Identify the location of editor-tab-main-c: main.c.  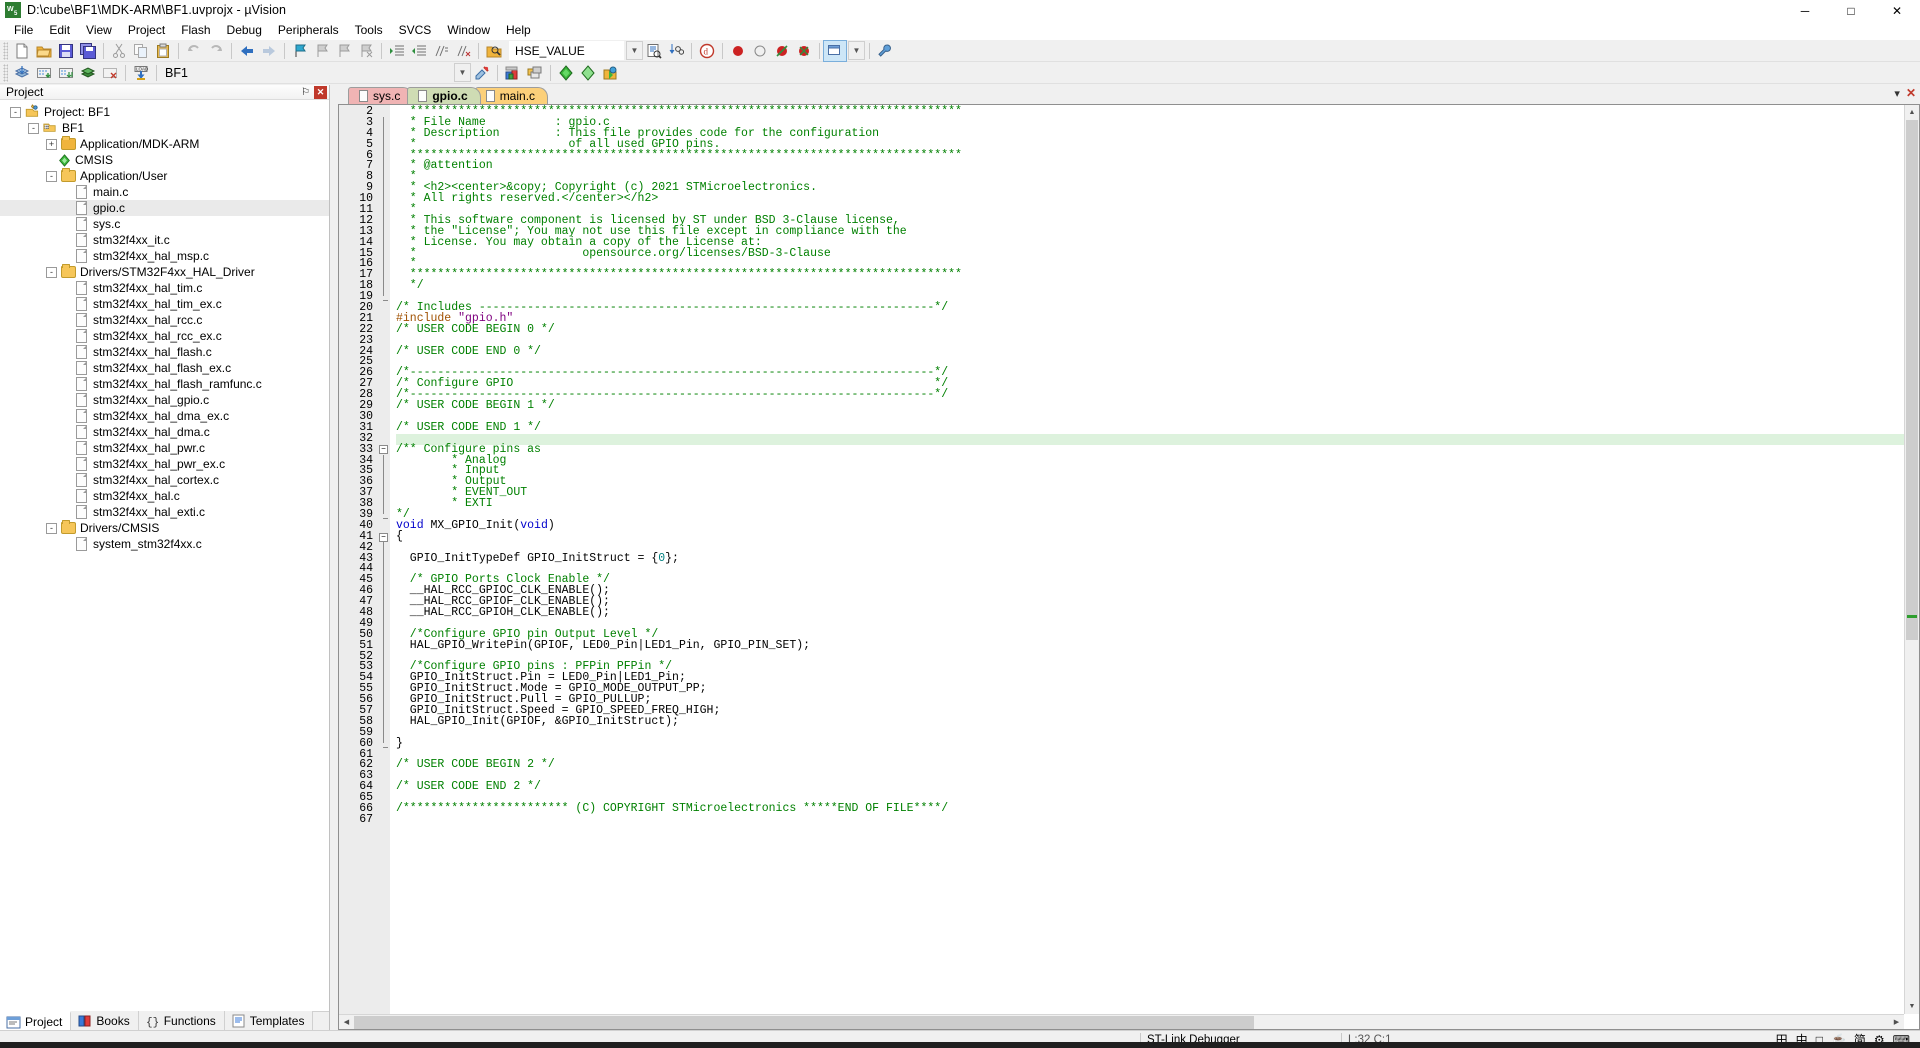
(511, 95).